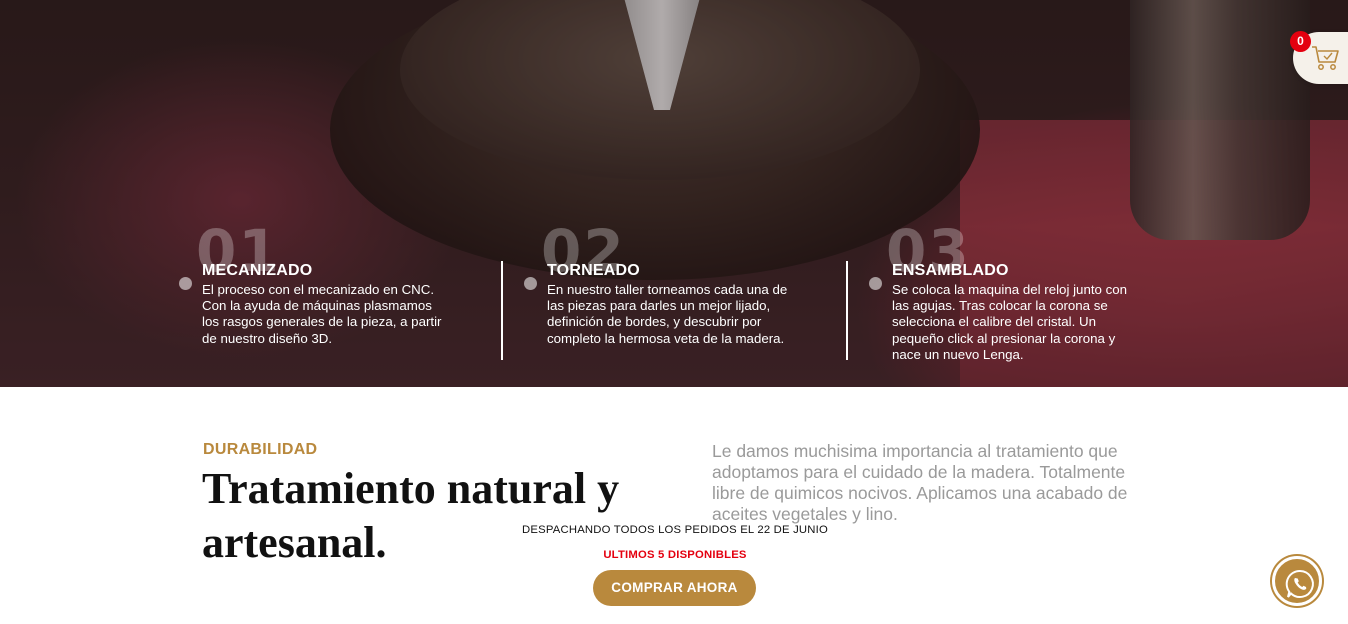  What do you see at coordinates (674, 588) in the screenshot?
I see `buy-now-button: COMPRAR AHORA` at bounding box center [674, 588].